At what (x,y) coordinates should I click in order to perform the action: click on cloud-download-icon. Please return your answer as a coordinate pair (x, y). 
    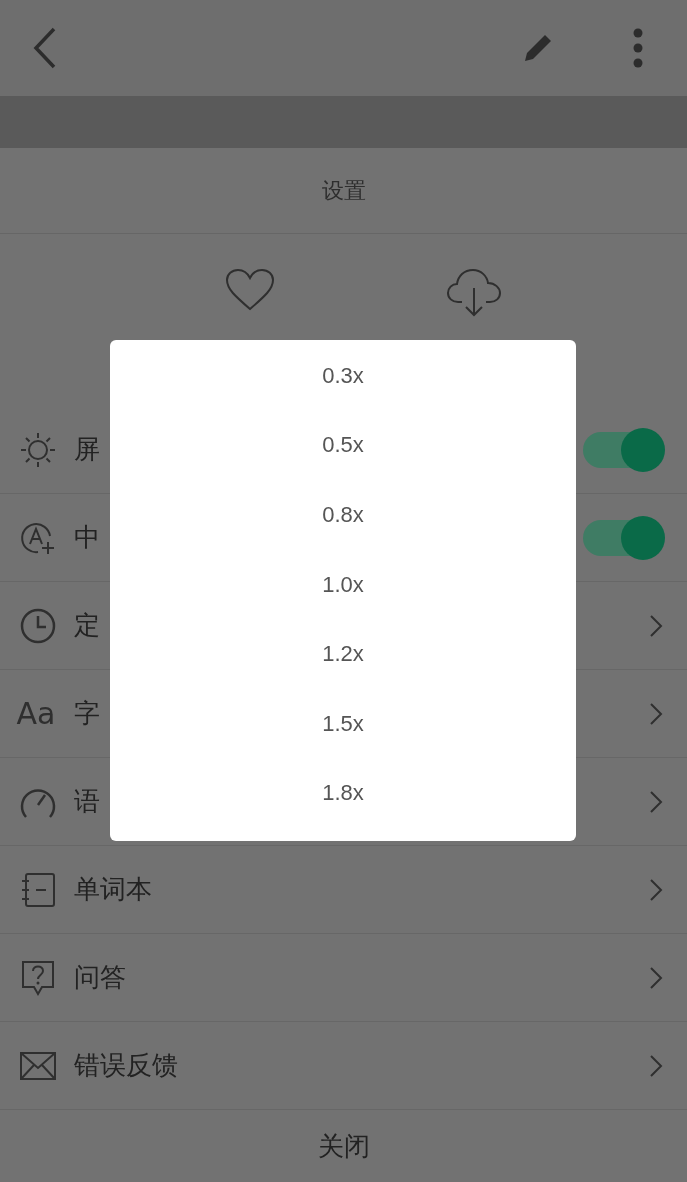
    Looking at the image, I should click on (473, 293).